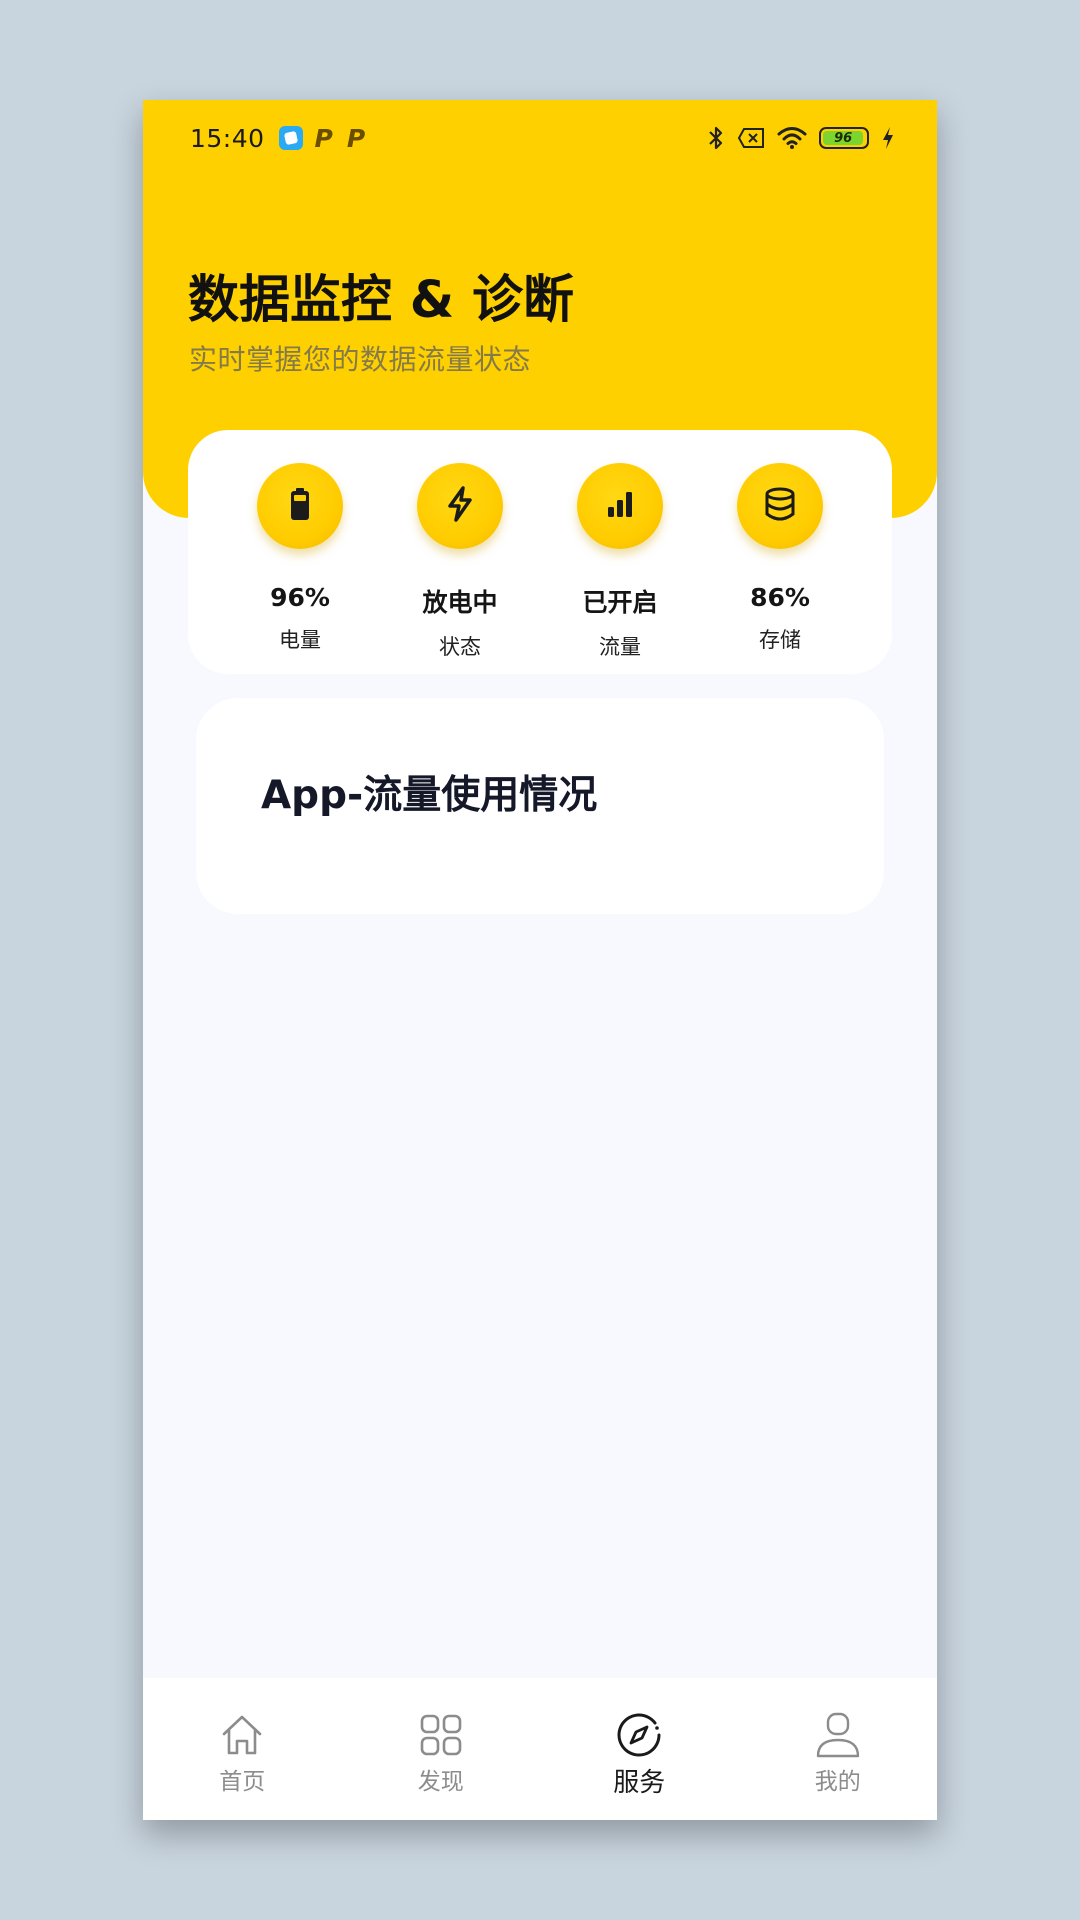 The width and height of the screenshot is (1080, 1920). What do you see at coordinates (360, 359) in the screenshot?
I see `page-subtitle: 实时掌握您的数据流量状态` at bounding box center [360, 359].